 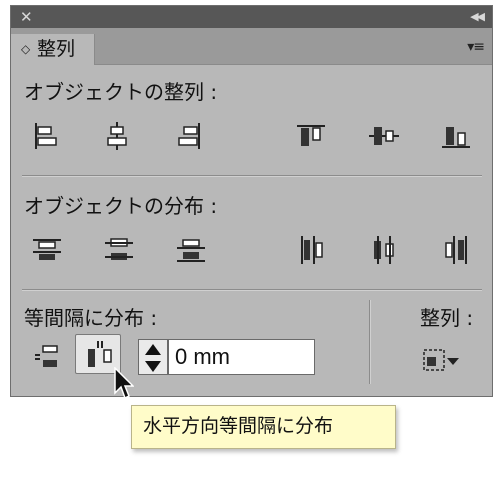 What do you see at coordinates (119, 250) in the screenshot?
I see `distribute-vertical-center-icon` at bounding box center [119, 250].